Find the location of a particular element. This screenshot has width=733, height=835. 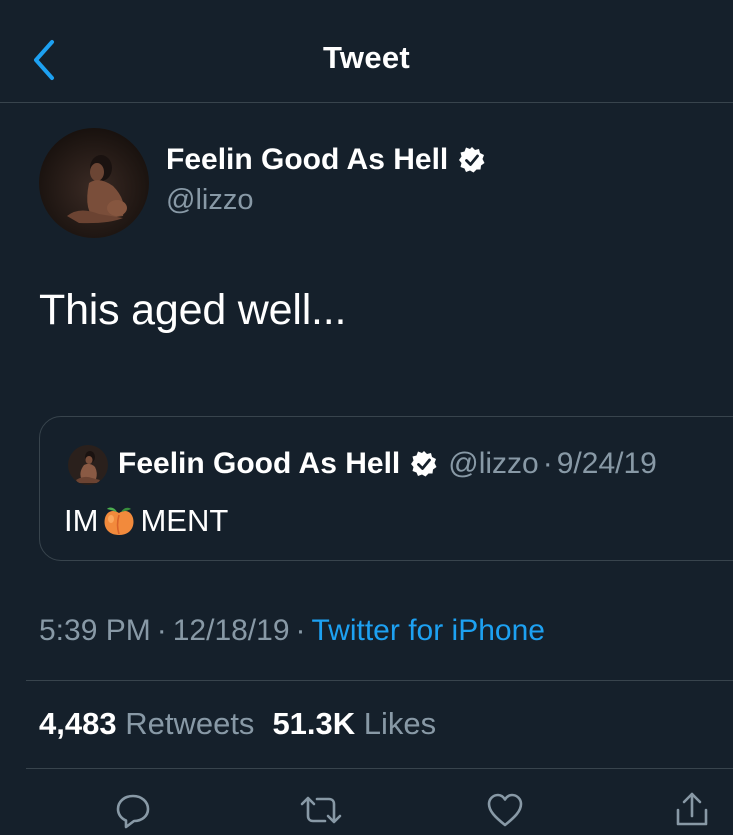

top-nav-bar: Tweet is located at coordinates (366, 51).